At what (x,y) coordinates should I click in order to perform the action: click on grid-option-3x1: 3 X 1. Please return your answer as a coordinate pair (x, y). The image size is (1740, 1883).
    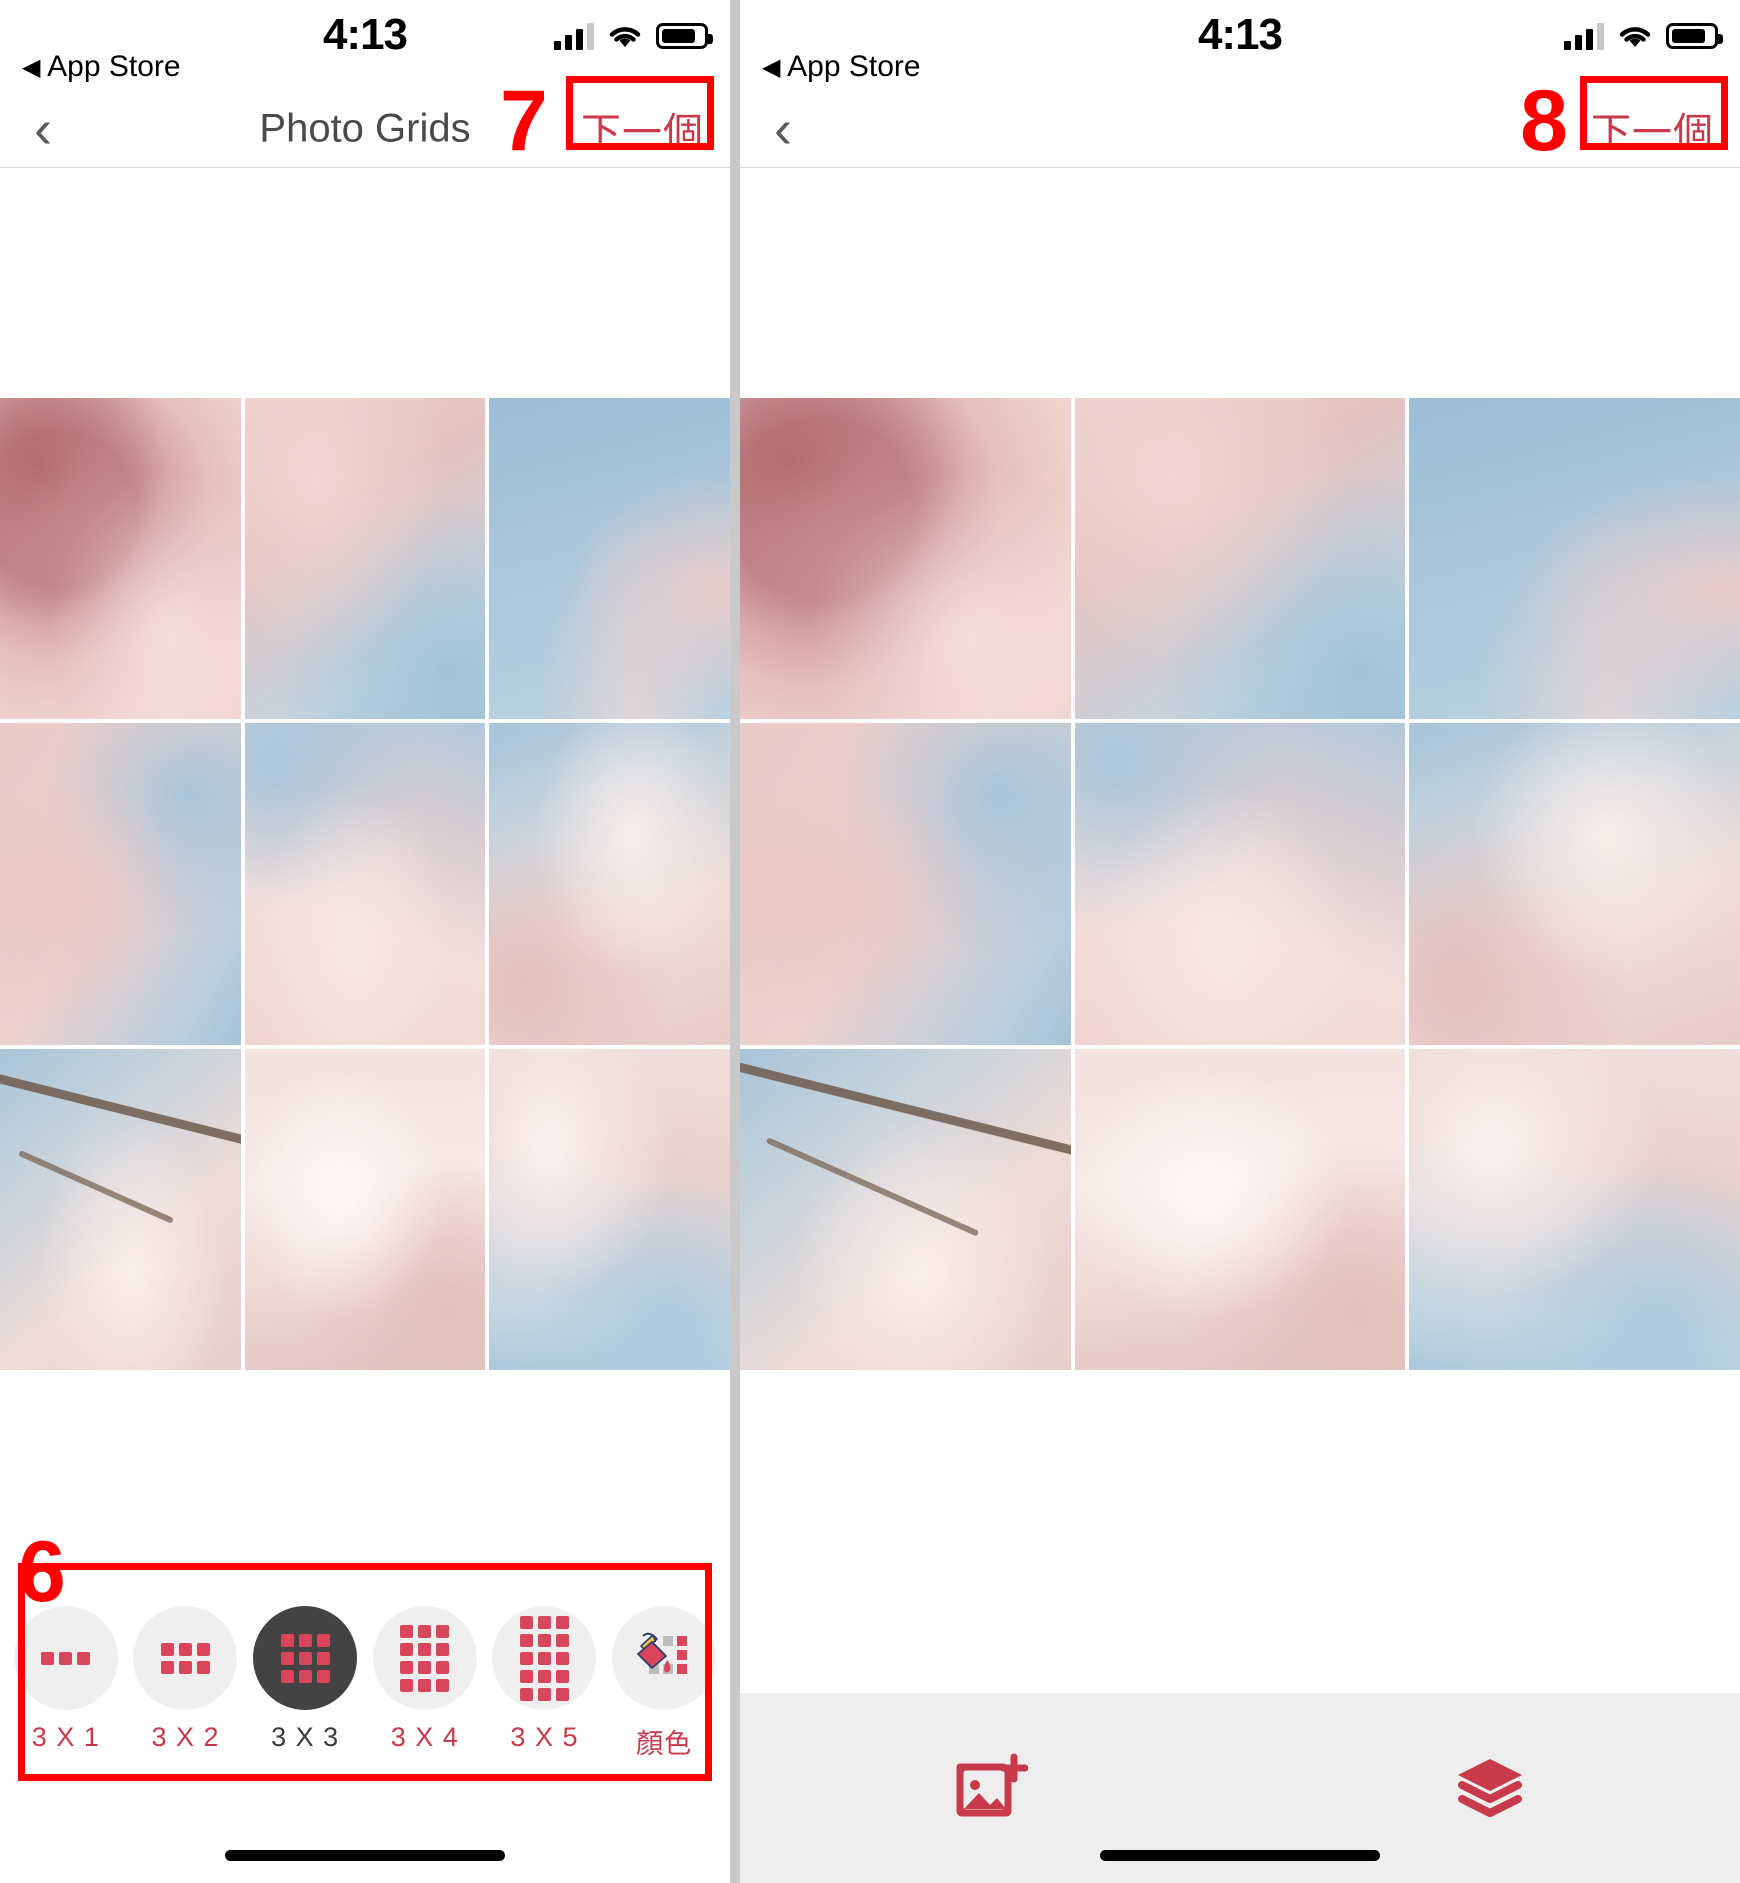
    Looking at the image, I should click on (66, 1679).